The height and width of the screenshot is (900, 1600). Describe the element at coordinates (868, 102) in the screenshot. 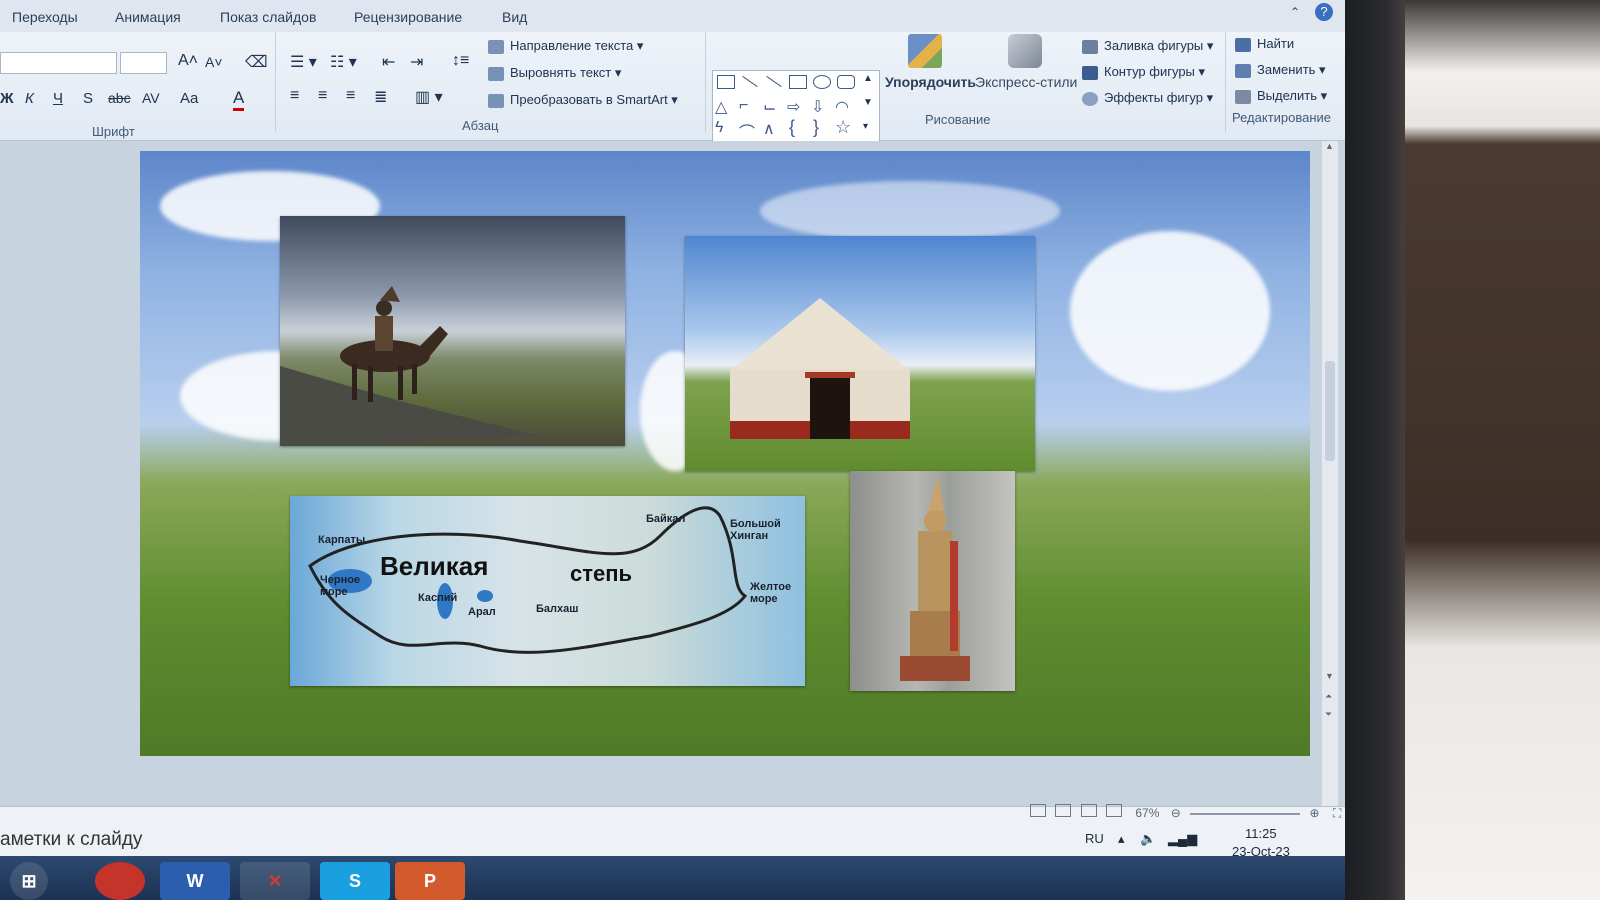

I see `gallery-down-icon: ▼` at that location.